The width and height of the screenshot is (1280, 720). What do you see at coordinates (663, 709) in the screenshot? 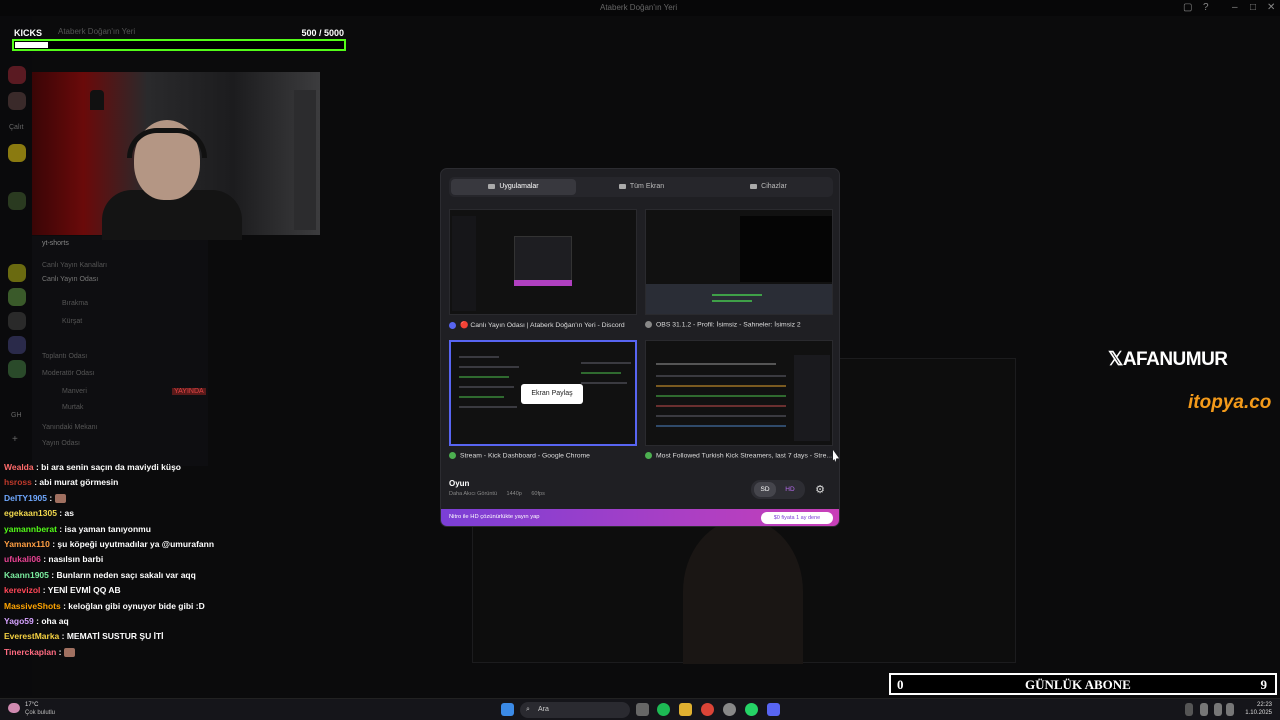
I see `spotify-icon` at bounding box center [663, 709].